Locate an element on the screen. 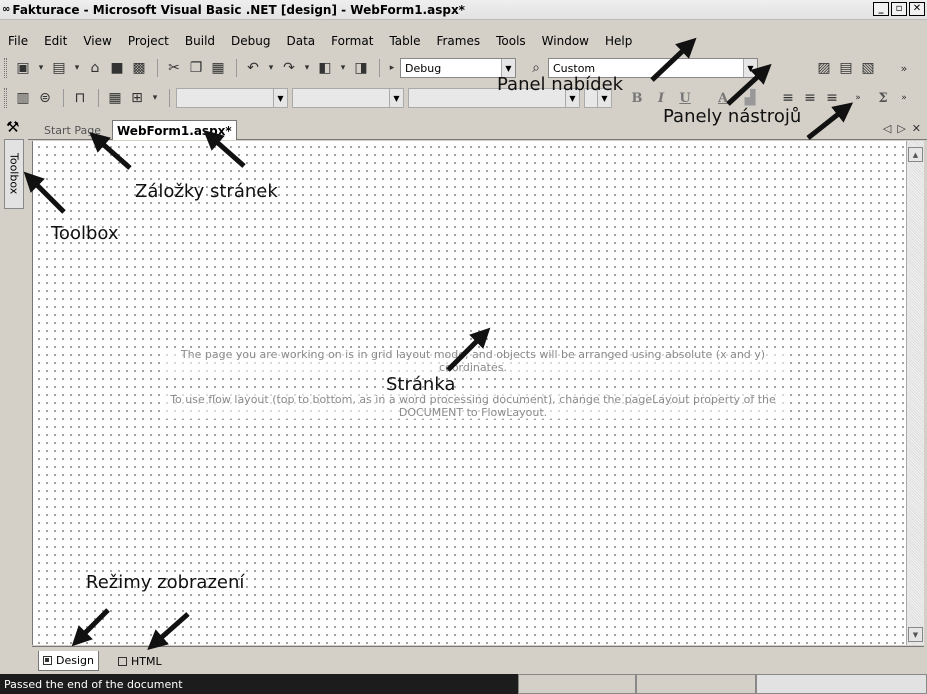 Image resolution: width=927 pixels, height=694 pixels. redo-icon: ↷ is located at coordinates (289, 68).